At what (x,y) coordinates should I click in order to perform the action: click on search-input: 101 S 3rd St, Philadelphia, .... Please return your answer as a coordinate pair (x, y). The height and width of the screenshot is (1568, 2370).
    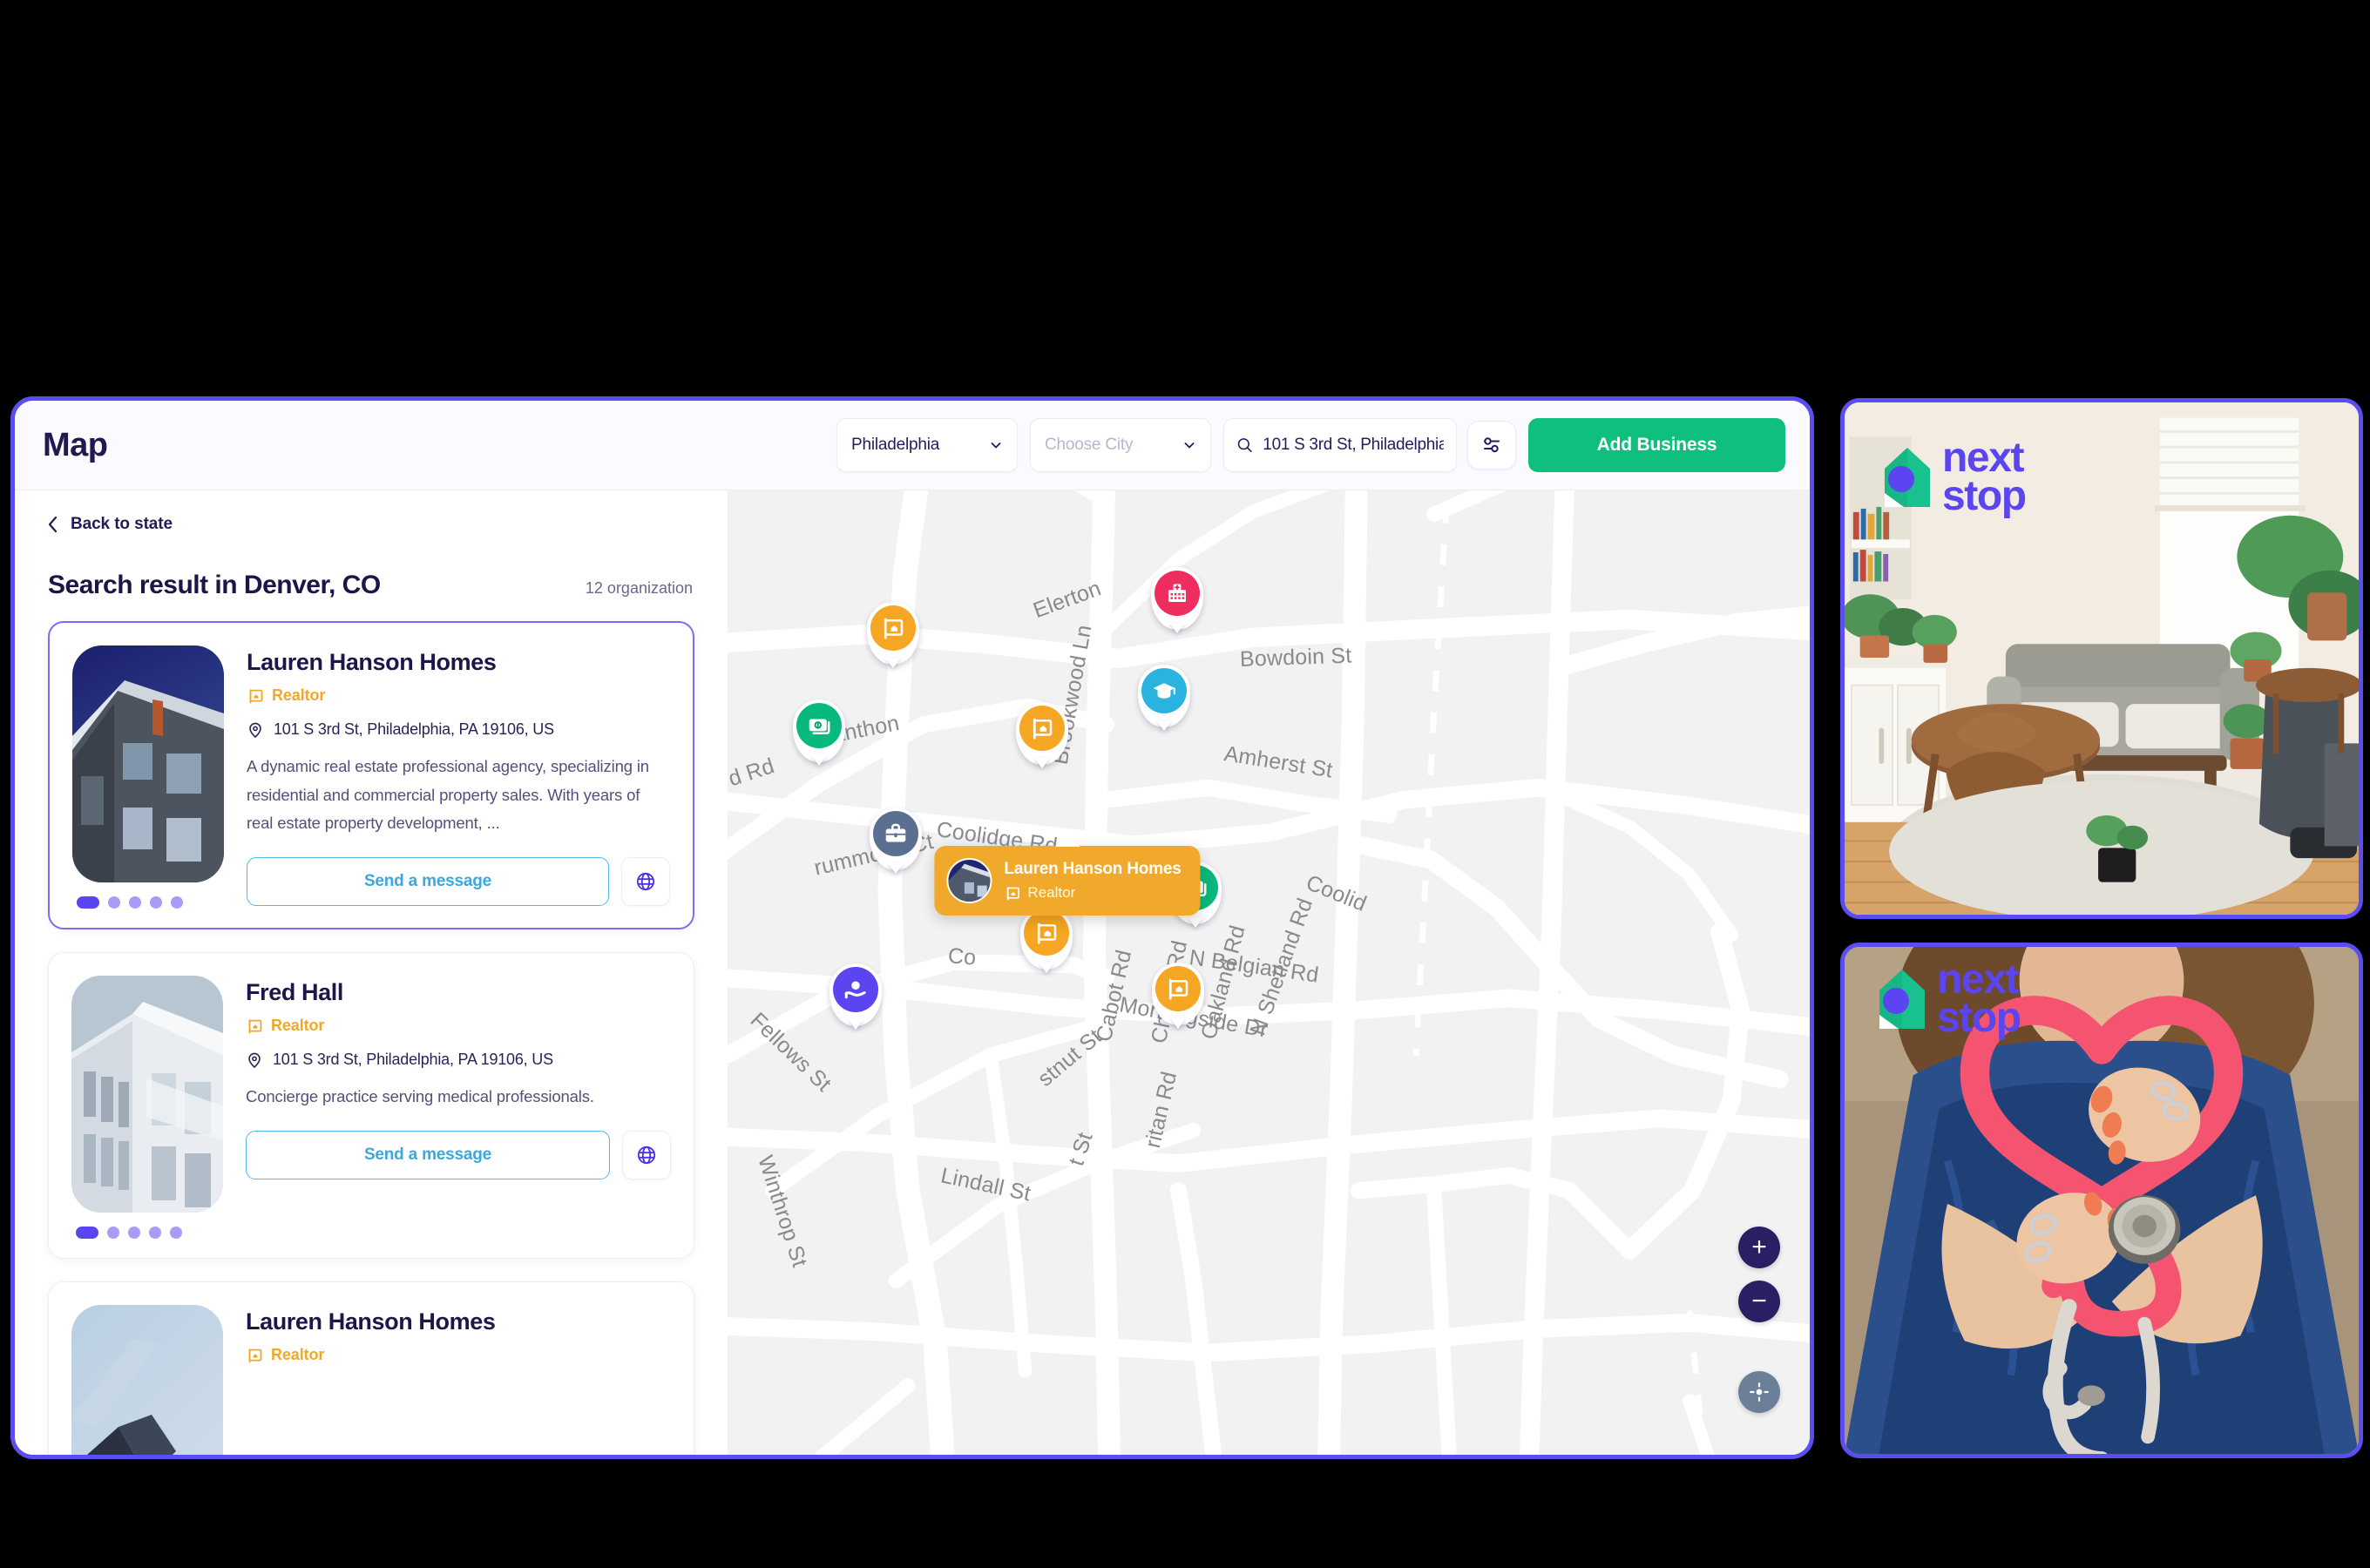
    Looking at the image, I should click on (1340, 445).